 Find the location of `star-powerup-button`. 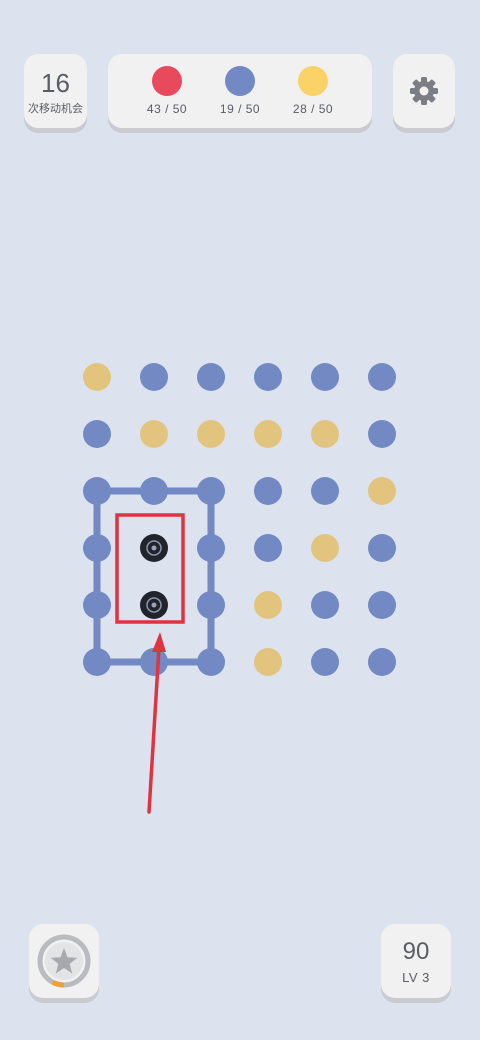

star-powerup-button is located at coordinates (64, 961).